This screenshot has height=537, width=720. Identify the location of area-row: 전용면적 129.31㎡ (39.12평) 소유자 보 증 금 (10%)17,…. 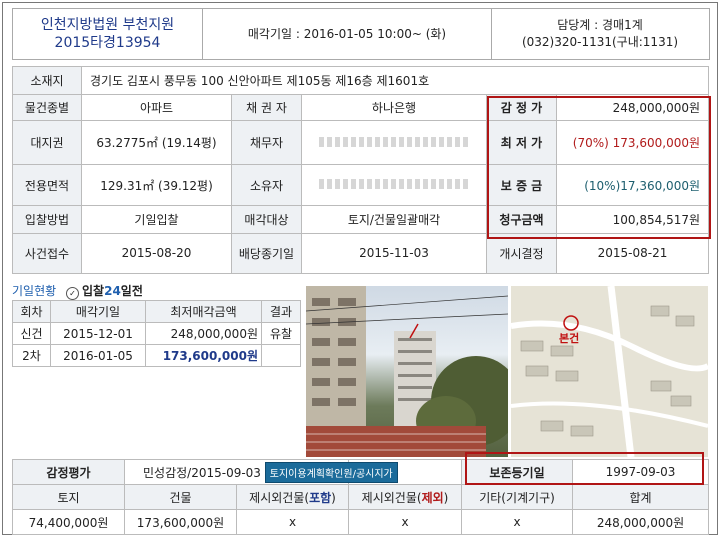
(361, 185).